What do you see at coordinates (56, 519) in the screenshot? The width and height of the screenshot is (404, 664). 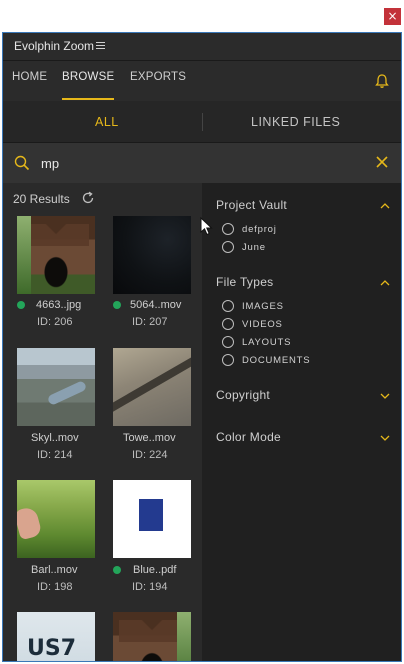 I see `thumbnail-barl-mov` at bounding box center [56, 519].